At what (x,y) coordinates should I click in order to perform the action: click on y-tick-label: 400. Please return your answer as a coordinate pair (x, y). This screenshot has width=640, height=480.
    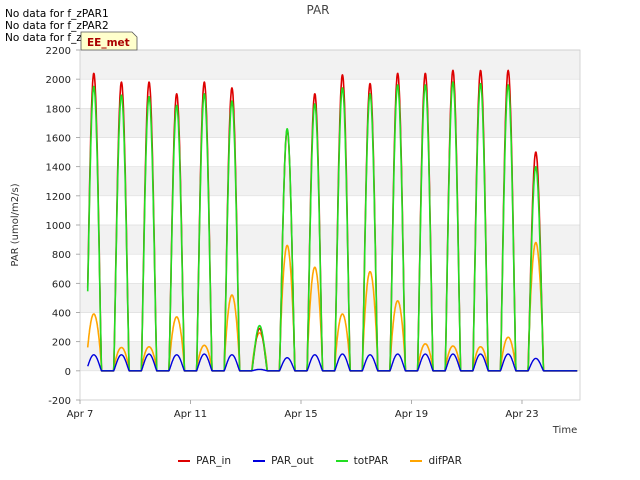
    Looking at the image, I should click on (61, 314).